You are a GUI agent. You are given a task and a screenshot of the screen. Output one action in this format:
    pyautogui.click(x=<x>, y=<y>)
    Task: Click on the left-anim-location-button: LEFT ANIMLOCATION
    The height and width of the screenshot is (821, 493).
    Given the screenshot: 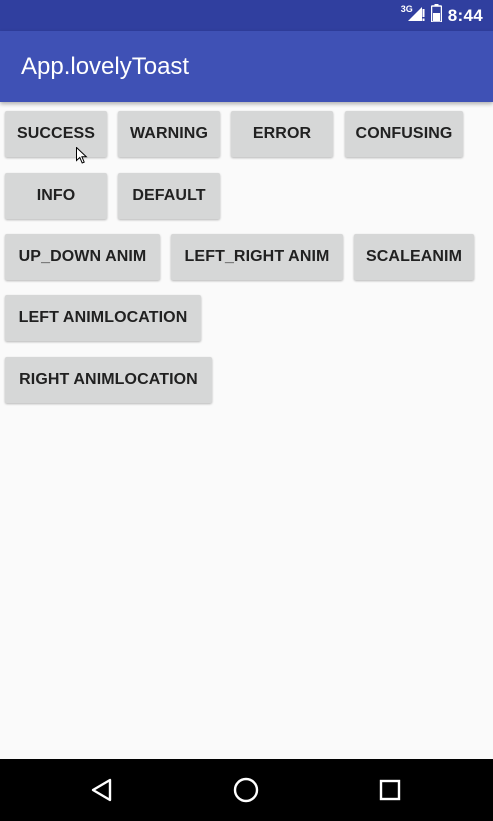 What is the action you would take?
    pyautogui.click(x=103, y=318)
    